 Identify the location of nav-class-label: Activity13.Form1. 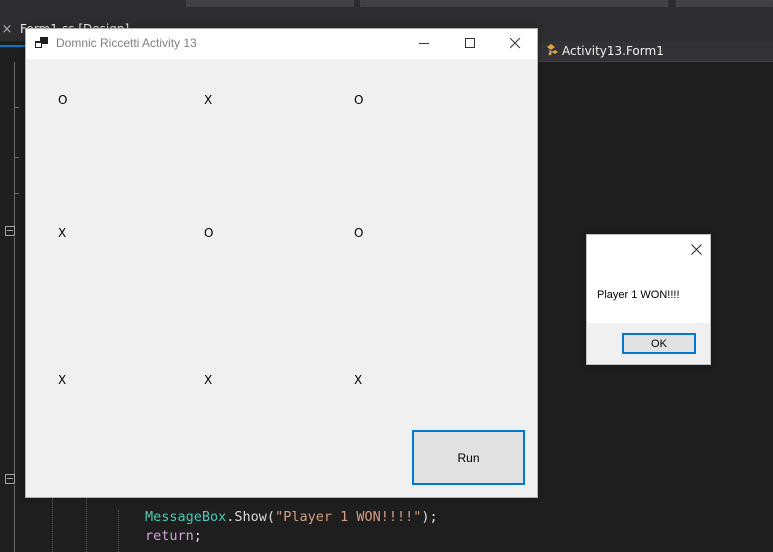
(613, 51).